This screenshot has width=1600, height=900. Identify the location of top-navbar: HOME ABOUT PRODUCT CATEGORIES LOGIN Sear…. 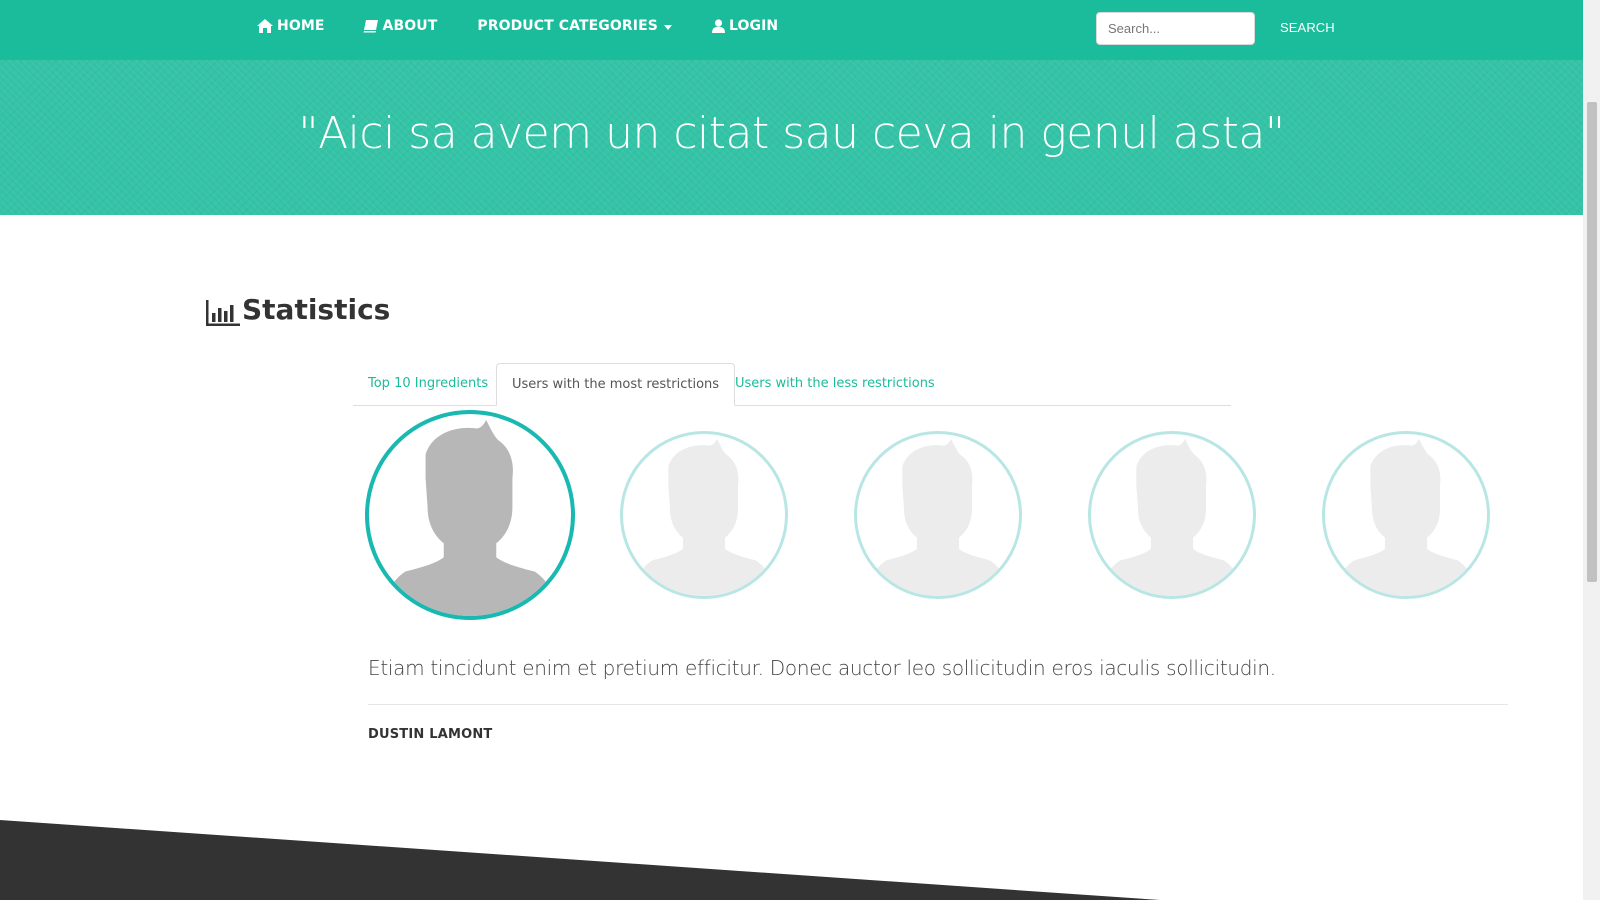
(791, 30).